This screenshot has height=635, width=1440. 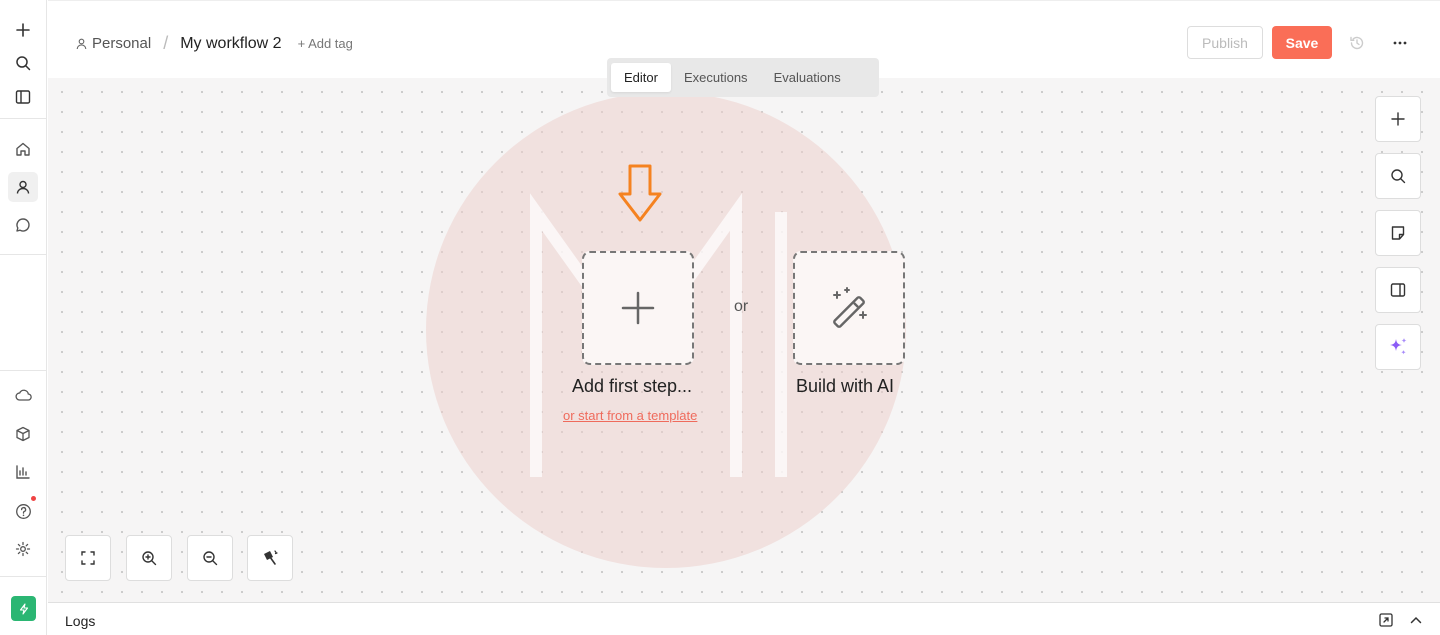 I want to click on bolt-icon, so click(x=23, y=608).